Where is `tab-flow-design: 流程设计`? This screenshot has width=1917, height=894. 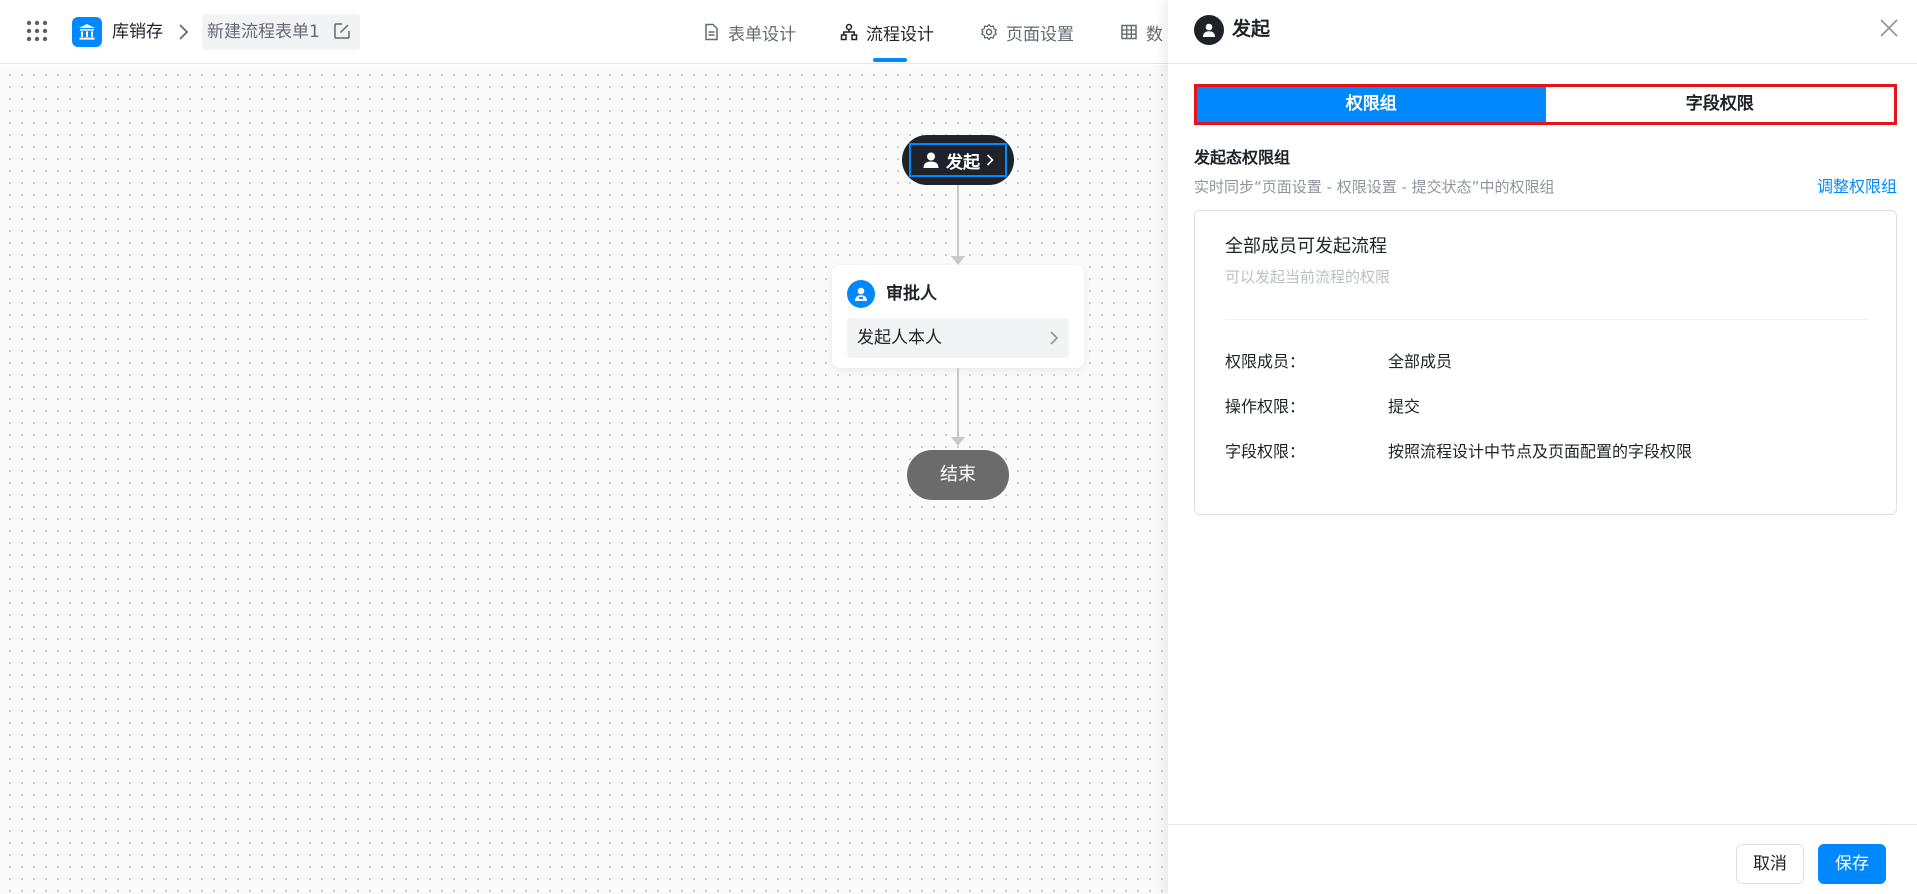 tab-flow-design: 流程设计 is located at coordinates (887, 32).